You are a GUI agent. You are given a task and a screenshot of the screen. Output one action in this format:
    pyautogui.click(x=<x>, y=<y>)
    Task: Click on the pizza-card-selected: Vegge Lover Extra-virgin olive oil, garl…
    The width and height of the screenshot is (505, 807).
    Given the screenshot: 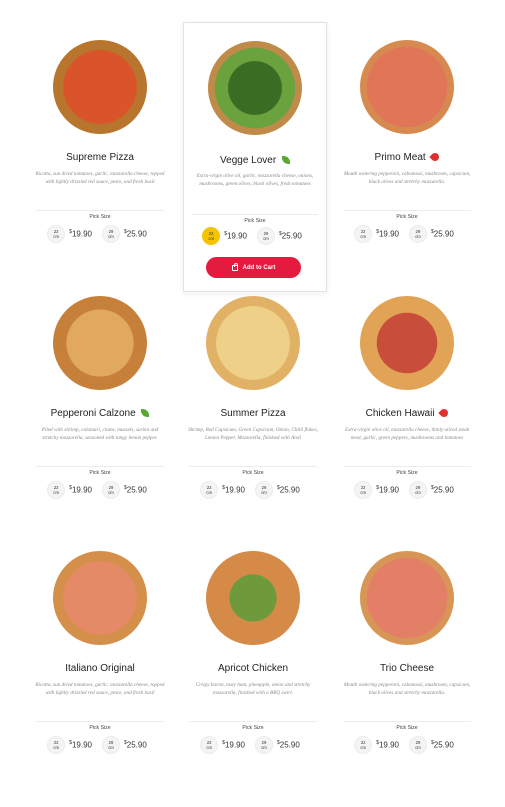 What is the action you would take?
    pyautogui.click(x=255, y=157)
    